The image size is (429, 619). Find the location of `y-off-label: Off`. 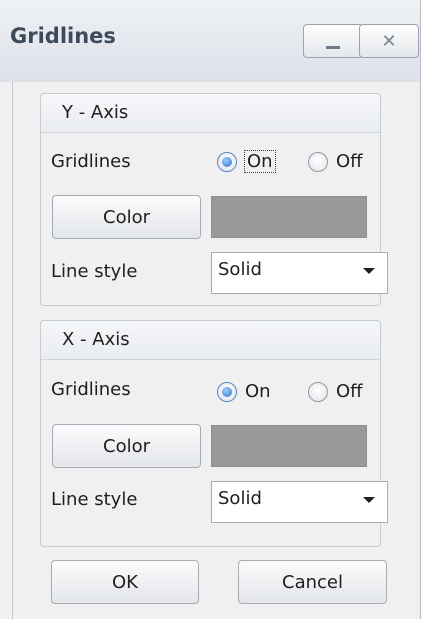

y-off-label: Off is located at coordinates (349, 161).